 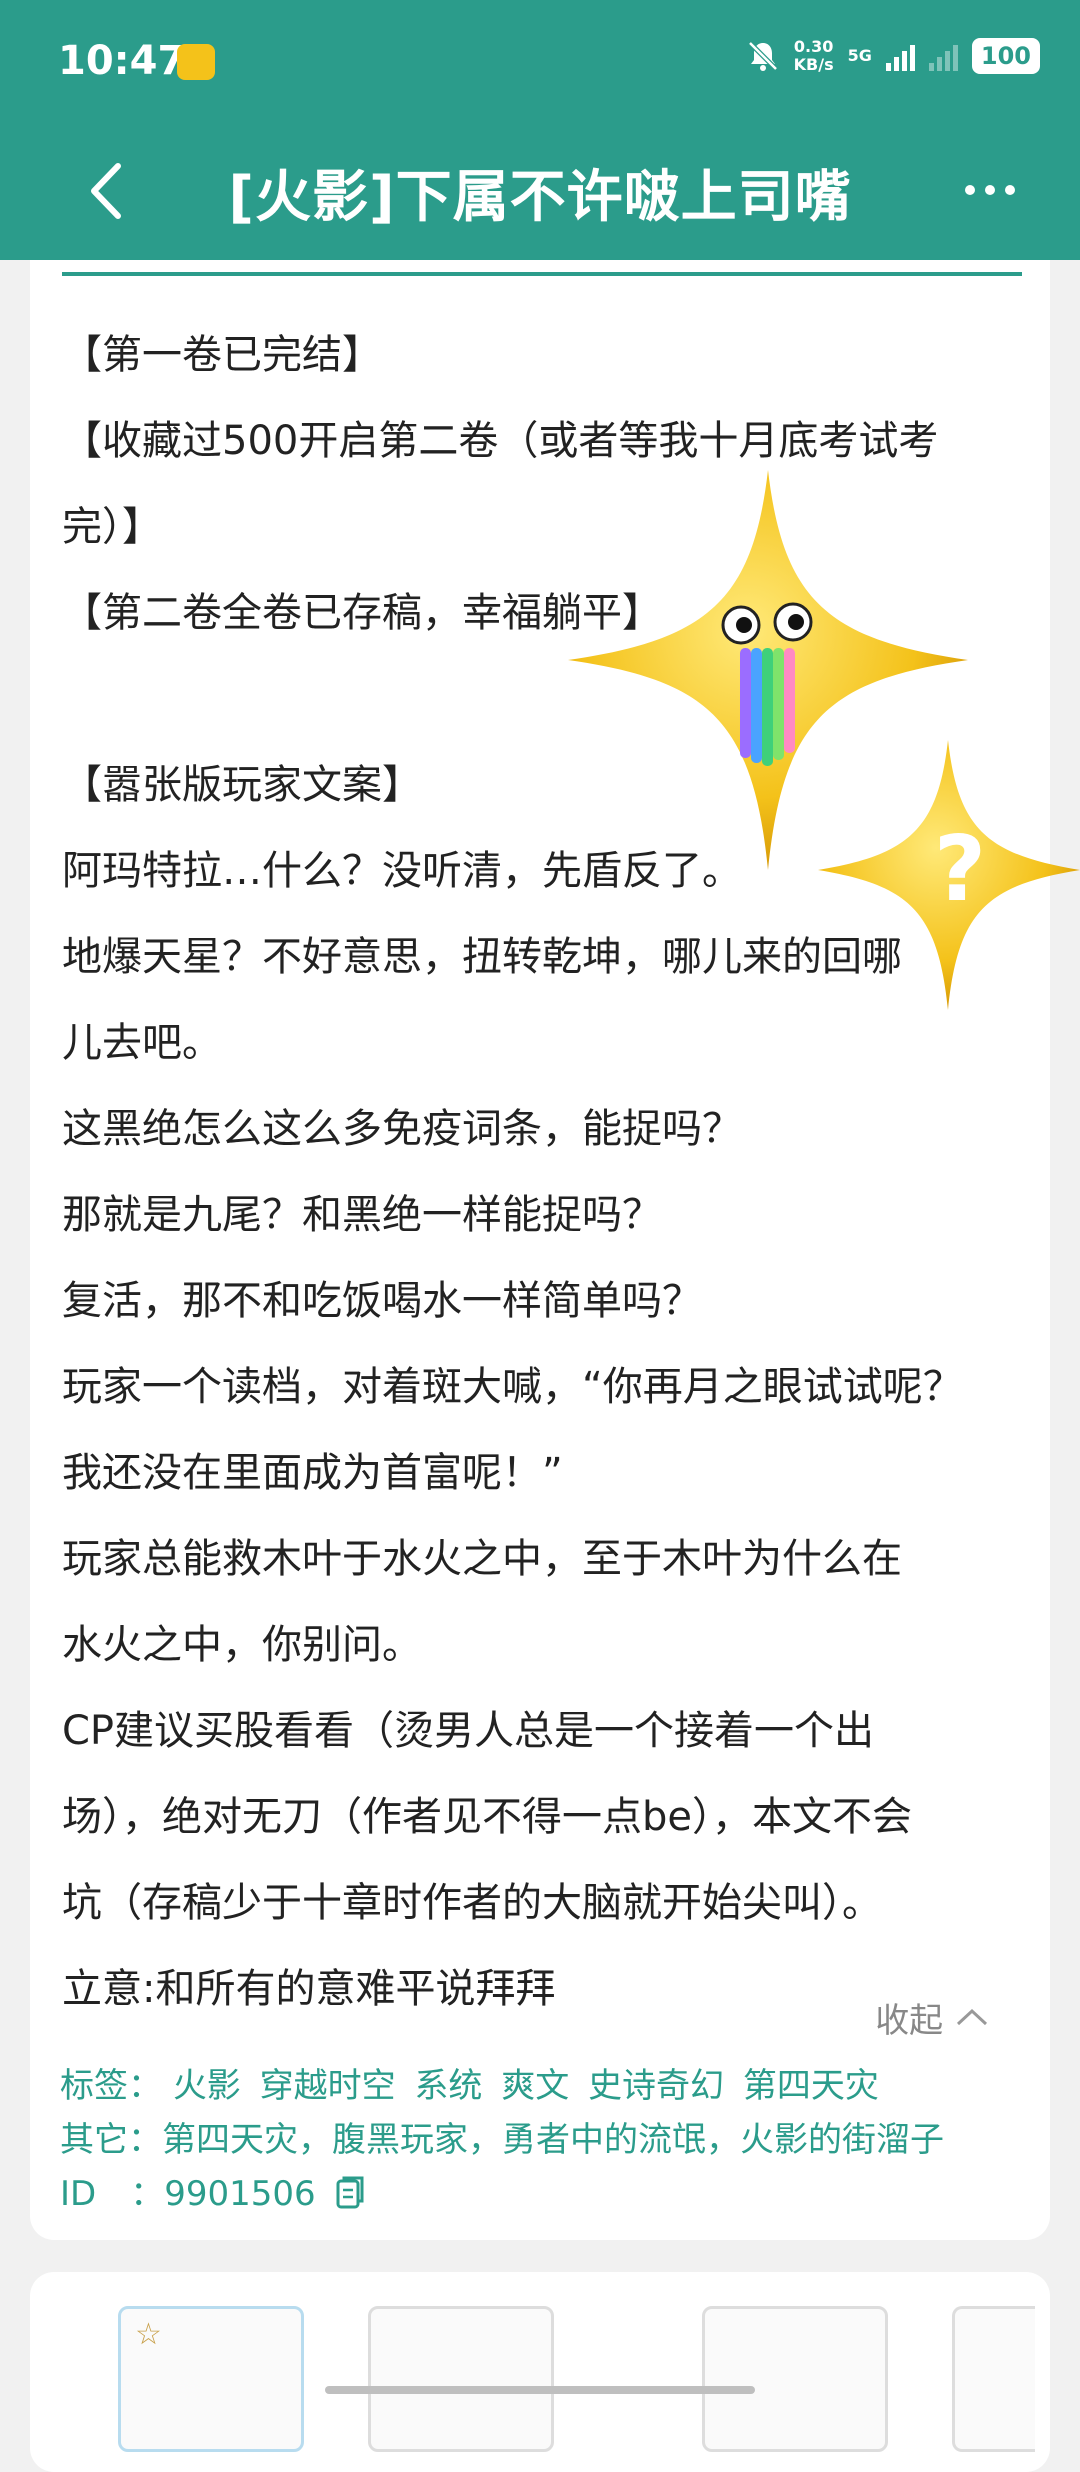 I want to click on chapters-card: ☆, so click(x=540, y=2372).